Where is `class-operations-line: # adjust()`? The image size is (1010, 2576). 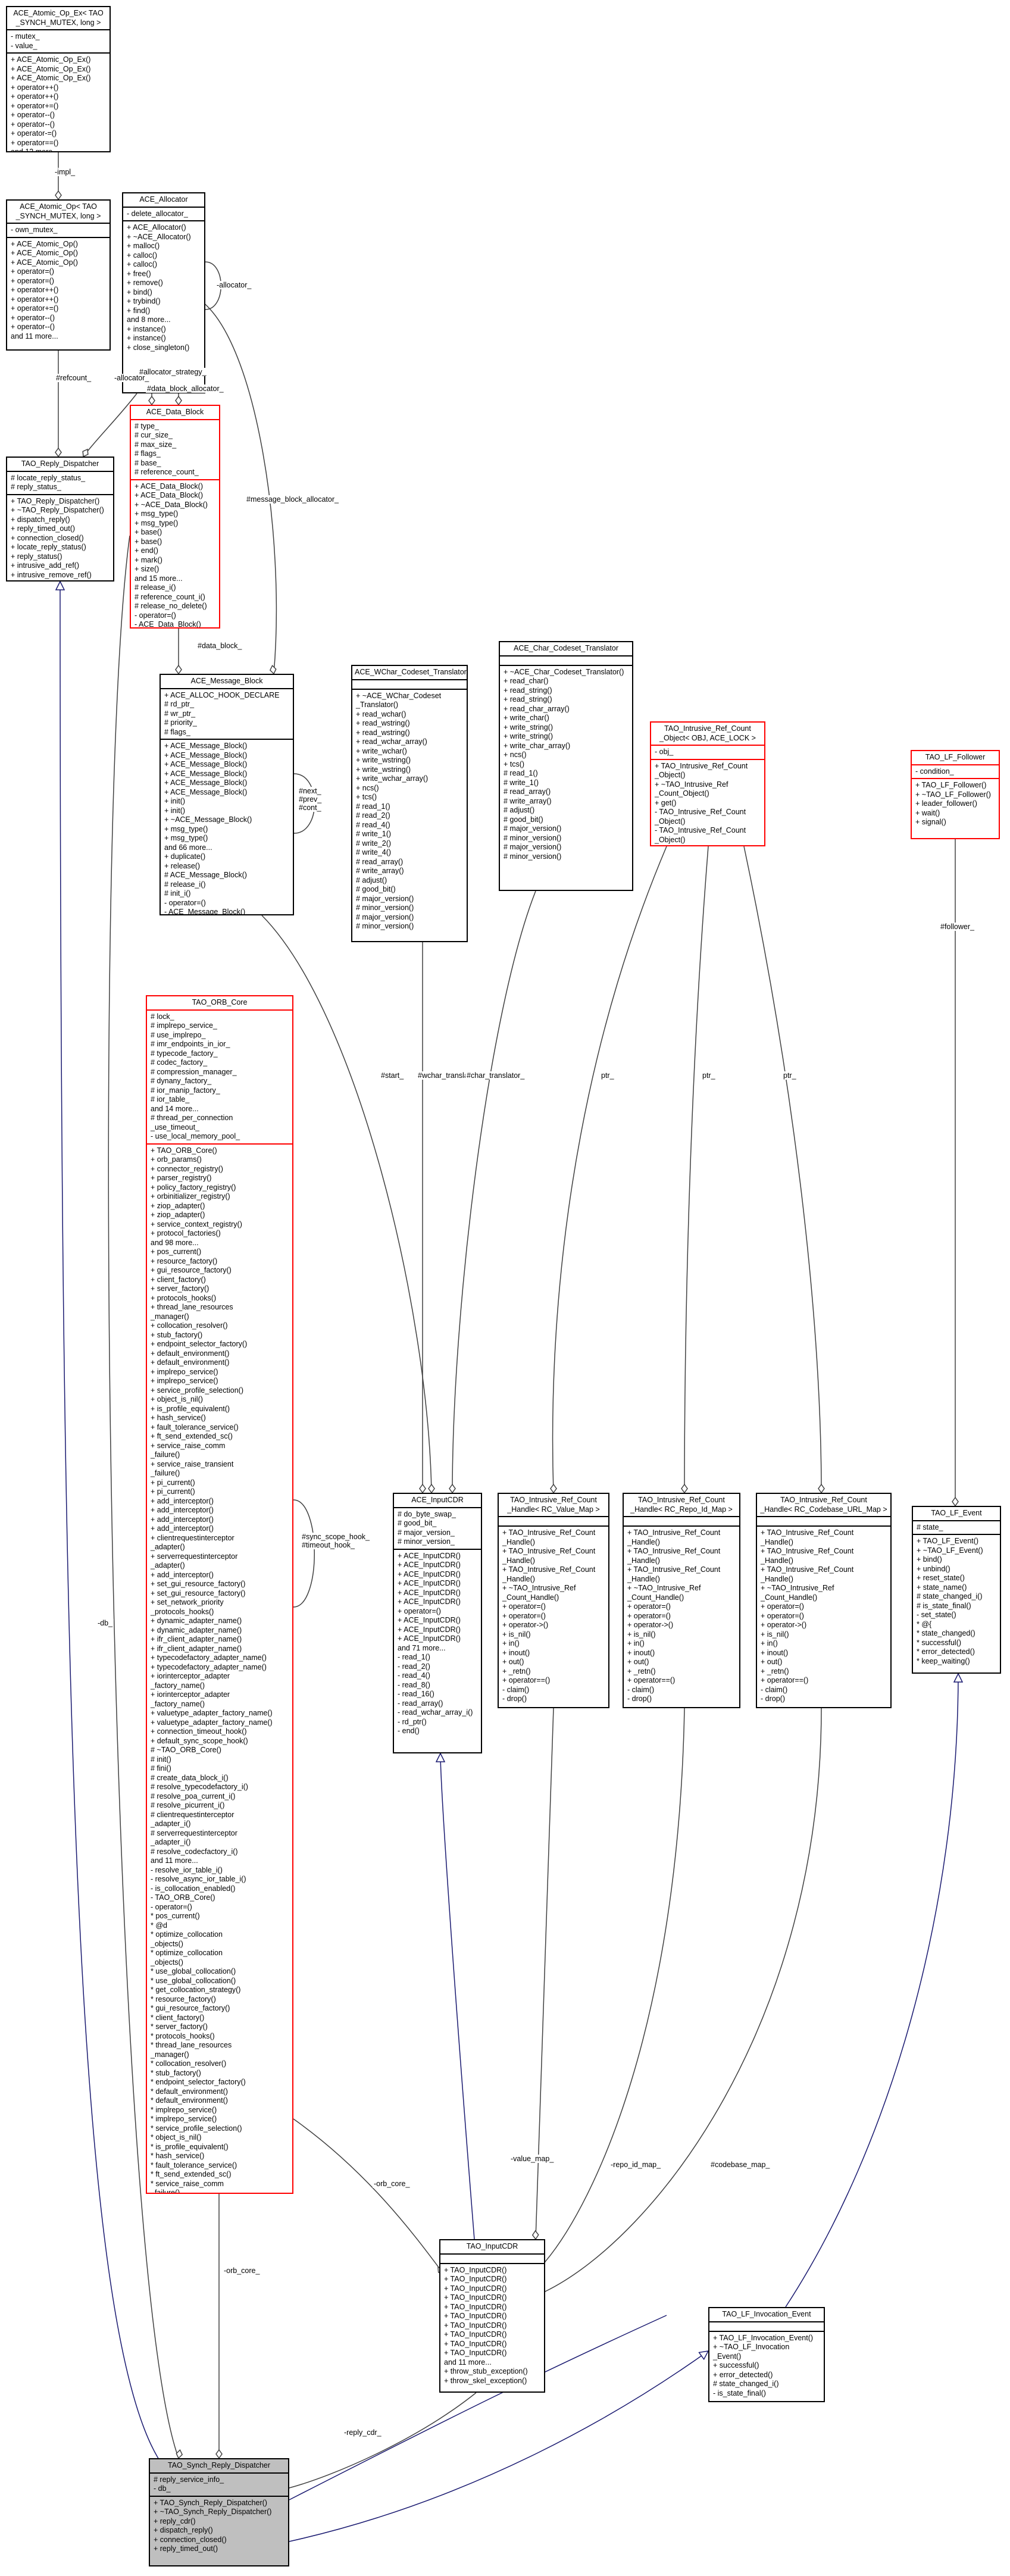
class-operations-line: # adjust() is located at coordinates (371, 880).